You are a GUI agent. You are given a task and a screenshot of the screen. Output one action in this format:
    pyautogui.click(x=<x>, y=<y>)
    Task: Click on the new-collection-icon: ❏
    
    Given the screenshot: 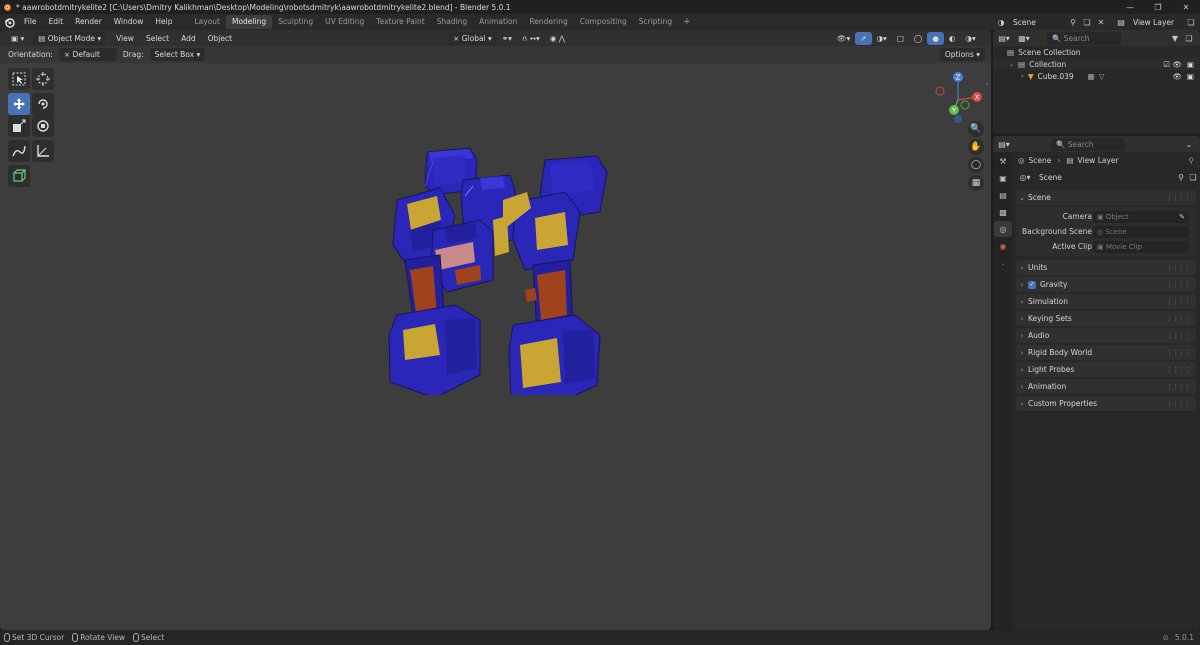 What is the action you would take?
    pyautogui.click(x=1189, y=38)
    